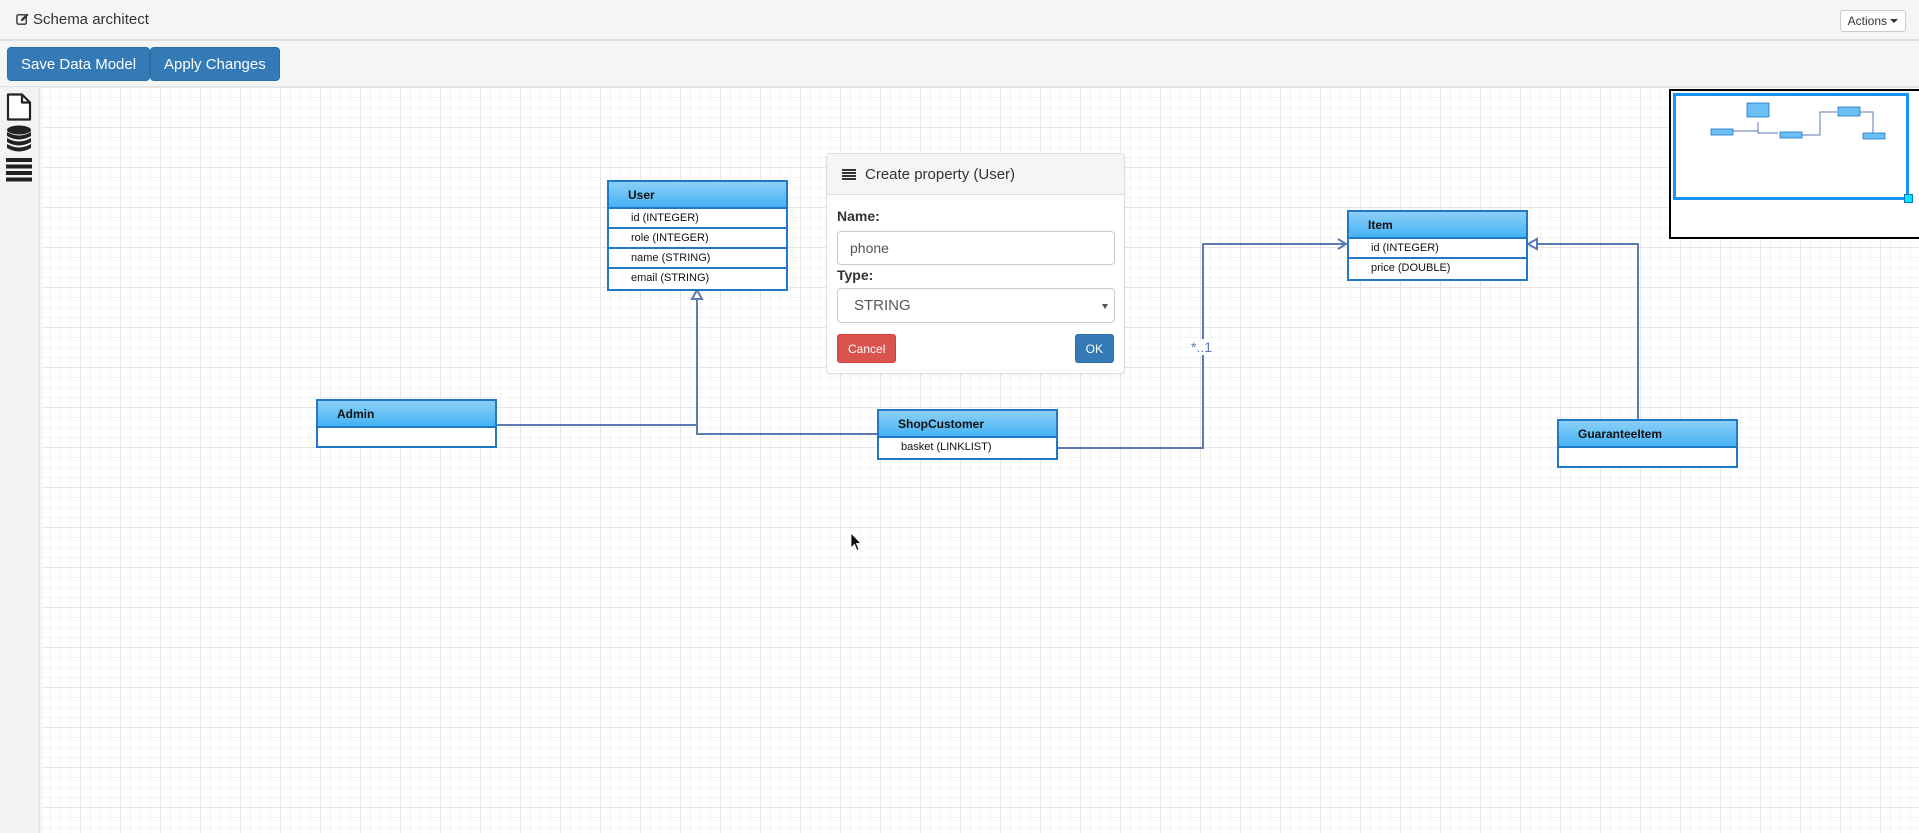  What do you see at coordinates (1342, 244) in the screenshot?
I see `association-arrow-icon` at bounding box center [1342, 244].